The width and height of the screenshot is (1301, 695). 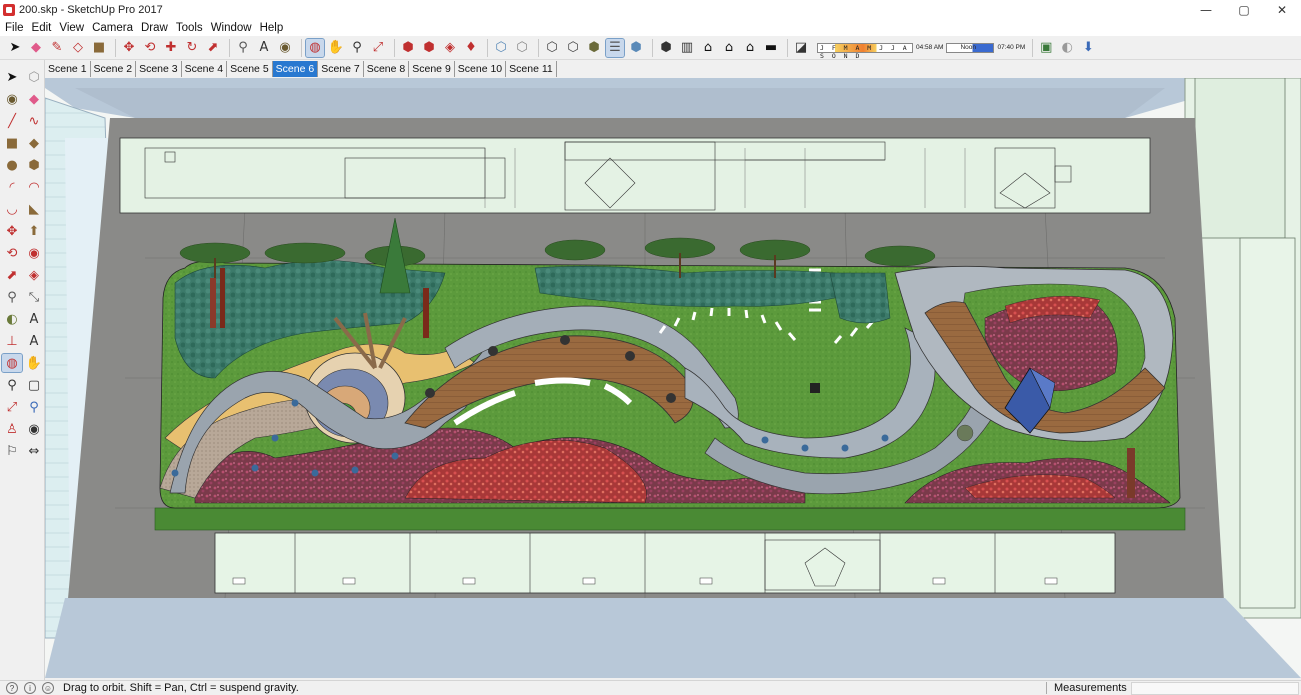 What do you see at coordinates (34, 231) in the screenshot?
I see `push-pull-icon: ⬆` at bounding box center [34, 231].